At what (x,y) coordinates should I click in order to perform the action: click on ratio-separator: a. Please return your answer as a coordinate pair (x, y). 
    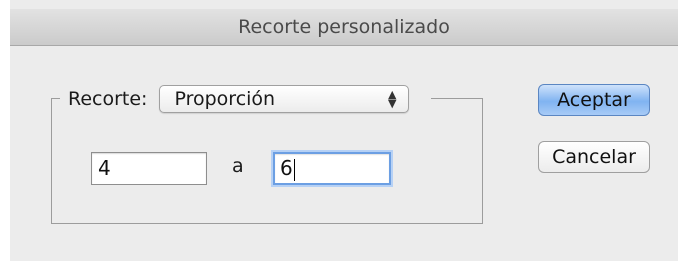
    Looking at the image, I should click on (238, 166).